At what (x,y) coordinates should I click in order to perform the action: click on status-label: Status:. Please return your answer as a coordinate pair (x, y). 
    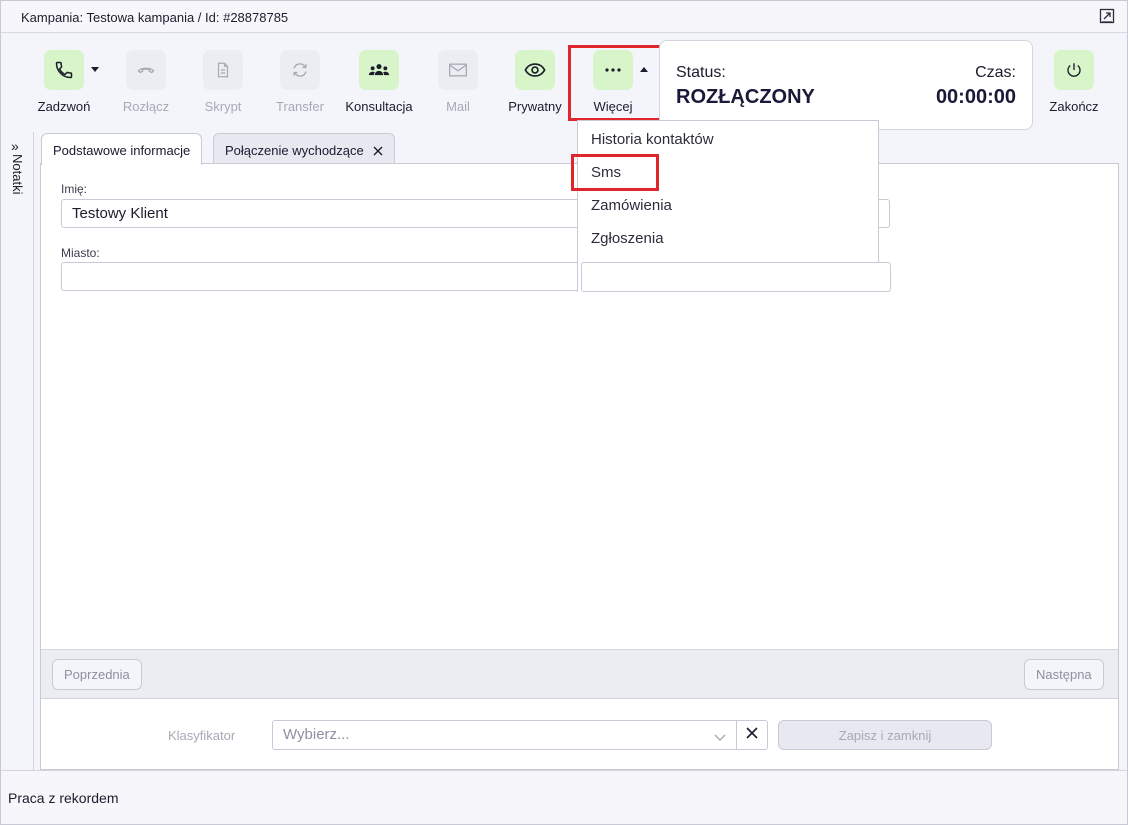
    Looking at the image, I should click on (701, 72).